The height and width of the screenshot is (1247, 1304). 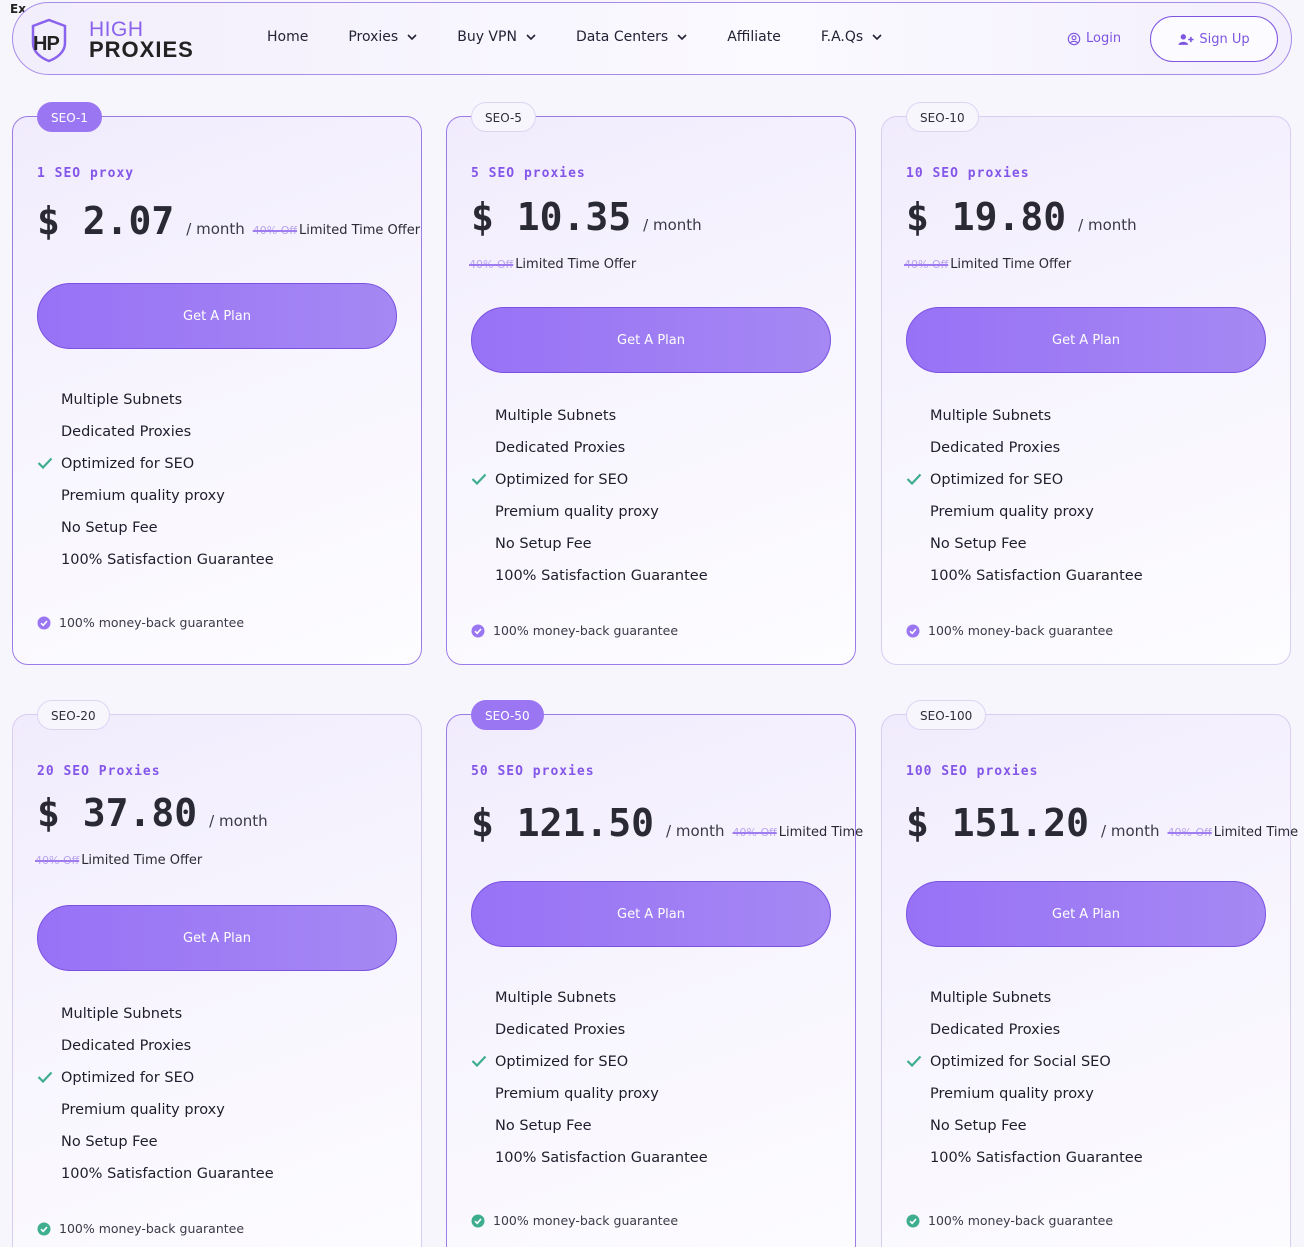 I want to click on nav-item-f-a-qs: F.A.Qs, so click(x=851, y=37).